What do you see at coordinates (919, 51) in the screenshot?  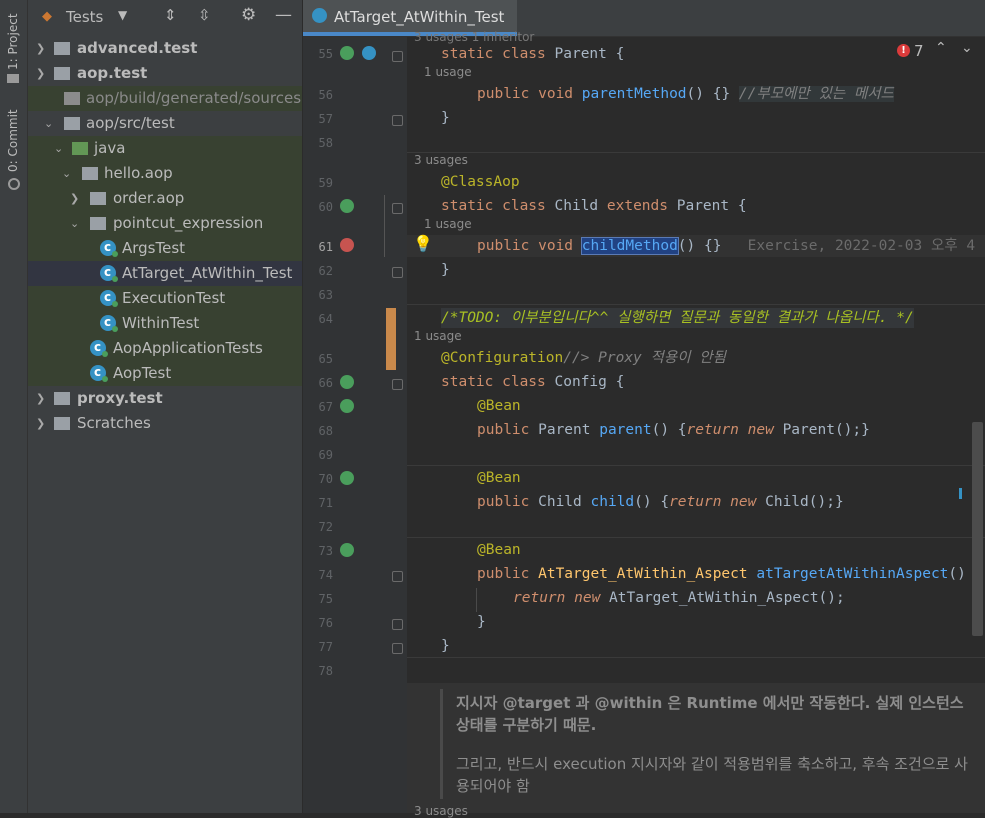 I see `error-count: 7` at bounding box center [919, 51].